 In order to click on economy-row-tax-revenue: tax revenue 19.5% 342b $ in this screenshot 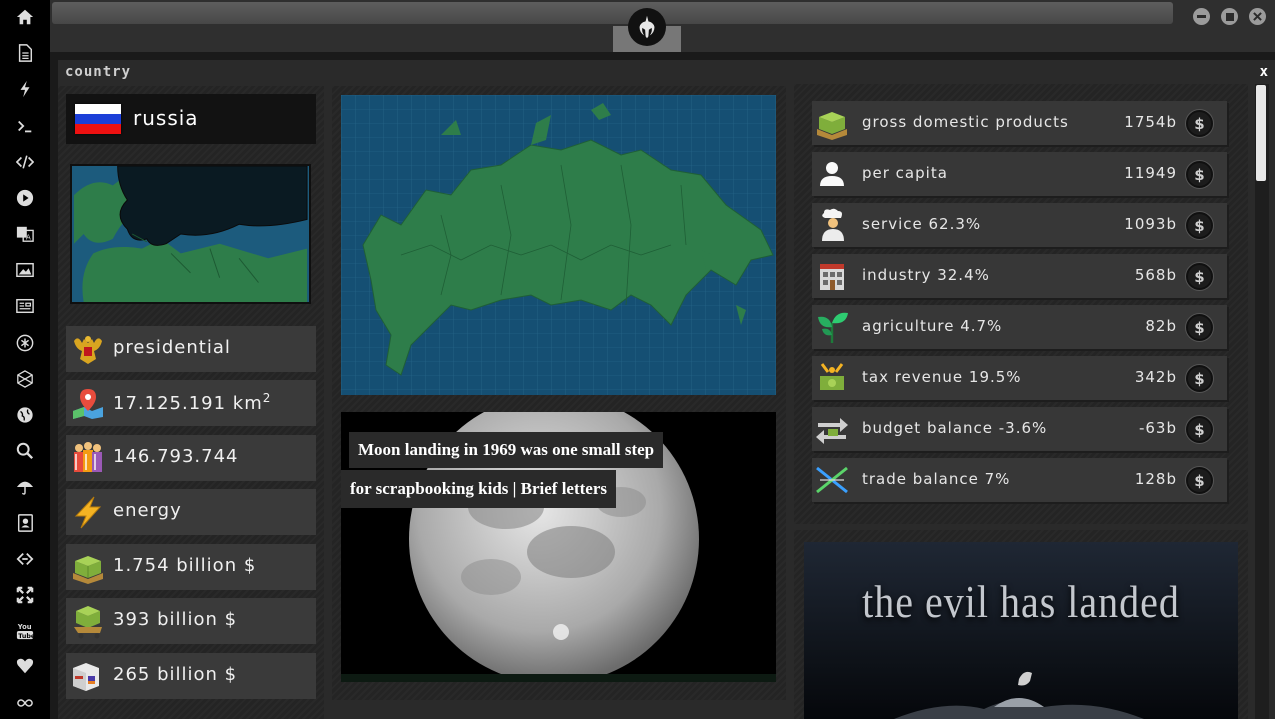, I will do `click(1019, 378)`.